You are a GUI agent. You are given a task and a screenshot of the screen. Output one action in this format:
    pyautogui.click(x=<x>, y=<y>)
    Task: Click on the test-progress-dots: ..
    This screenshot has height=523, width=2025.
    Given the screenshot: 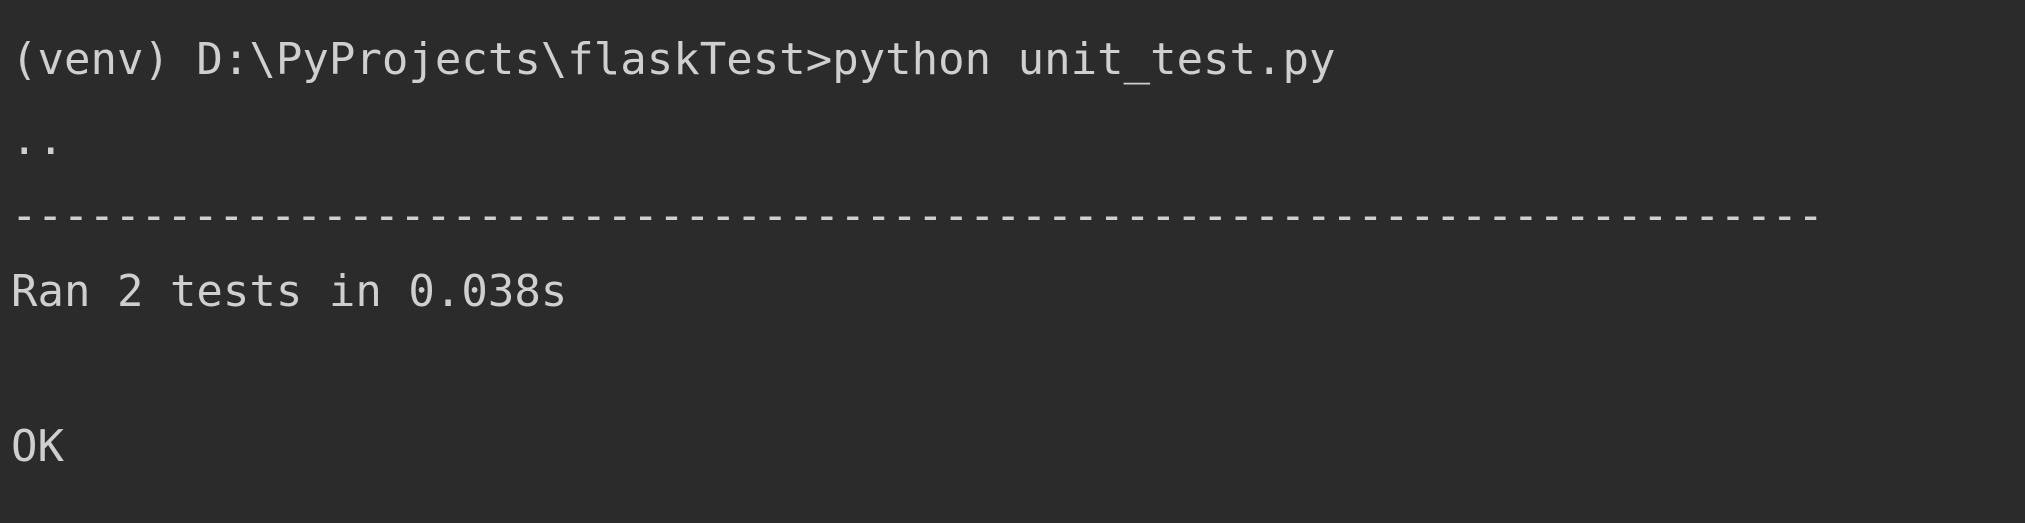 What is the action you would take?
    pyautogui.click(x=37, y=139)
    